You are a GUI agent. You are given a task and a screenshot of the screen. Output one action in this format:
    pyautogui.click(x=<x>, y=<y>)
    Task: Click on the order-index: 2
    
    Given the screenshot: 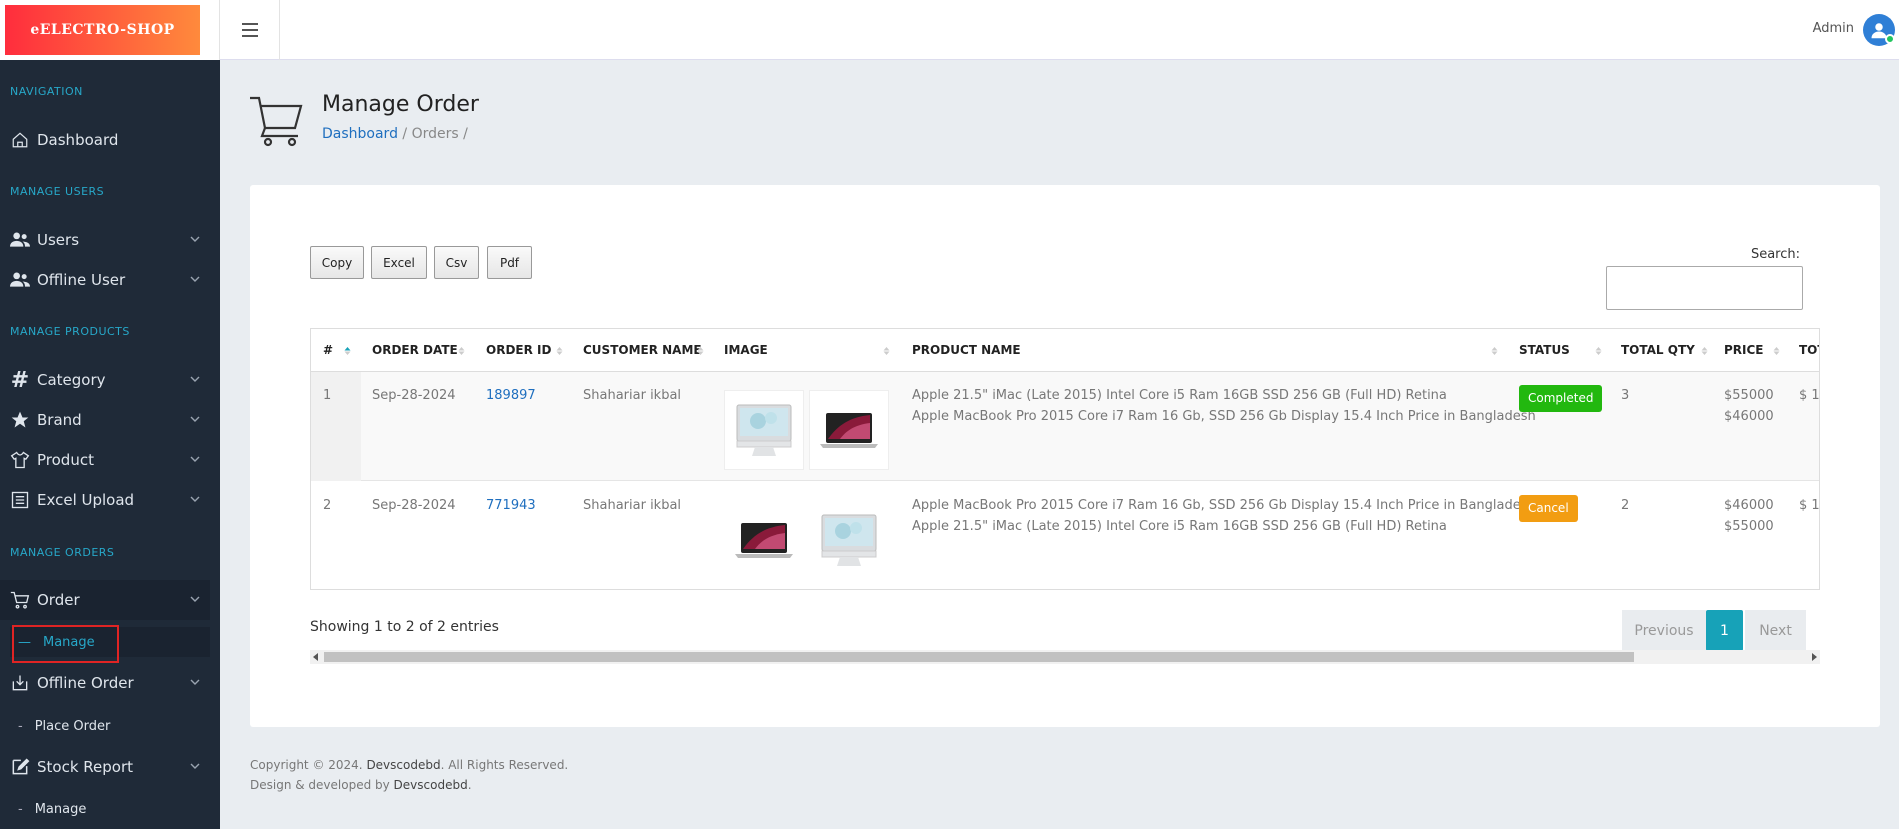 What is the action you would take?
    pyautogui.click(x=327, y=505)
    